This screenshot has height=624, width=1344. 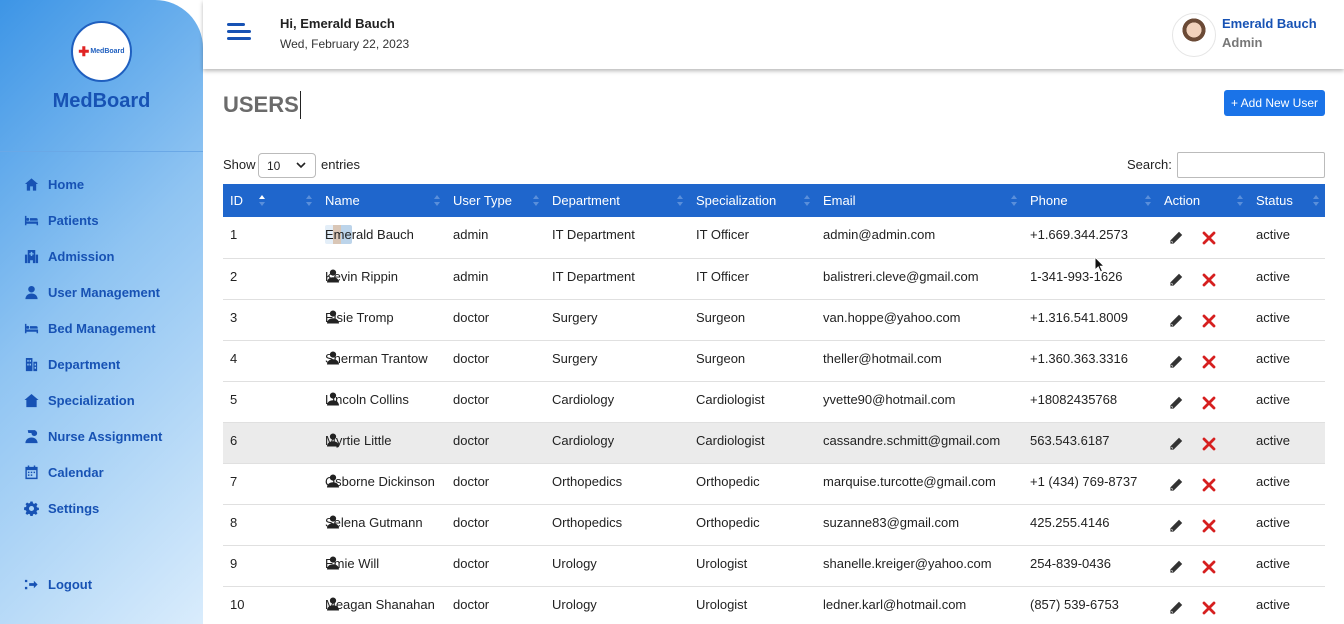 I want to click on cell-department: Urology, so click(x=574, y=604).